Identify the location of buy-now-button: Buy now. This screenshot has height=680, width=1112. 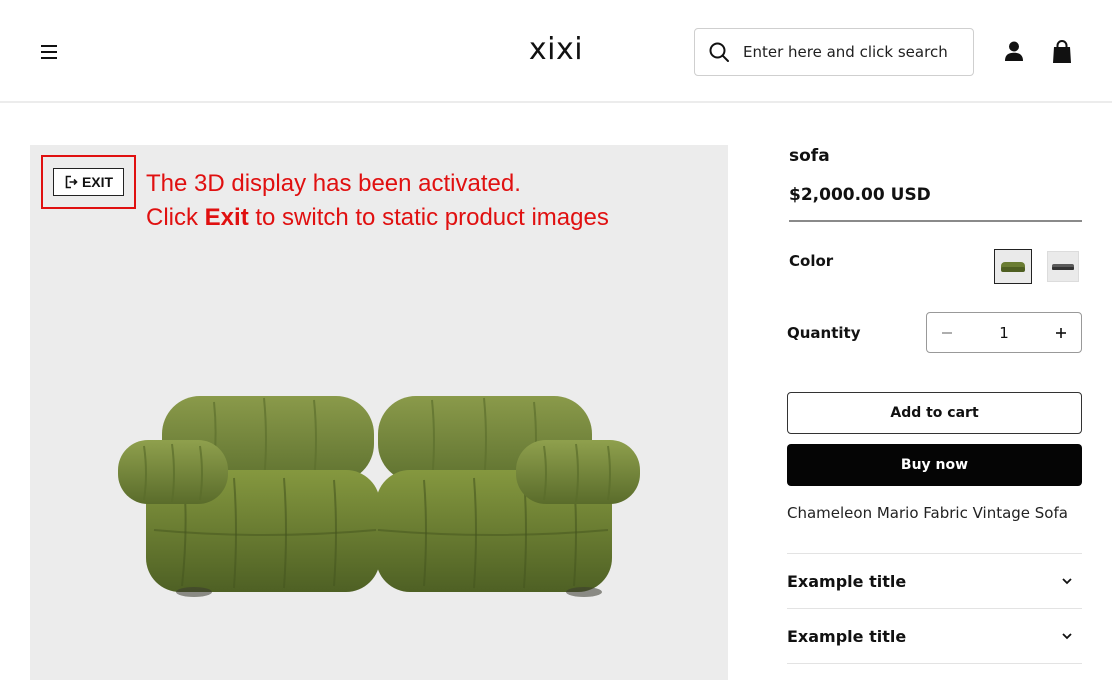
(934, 465).